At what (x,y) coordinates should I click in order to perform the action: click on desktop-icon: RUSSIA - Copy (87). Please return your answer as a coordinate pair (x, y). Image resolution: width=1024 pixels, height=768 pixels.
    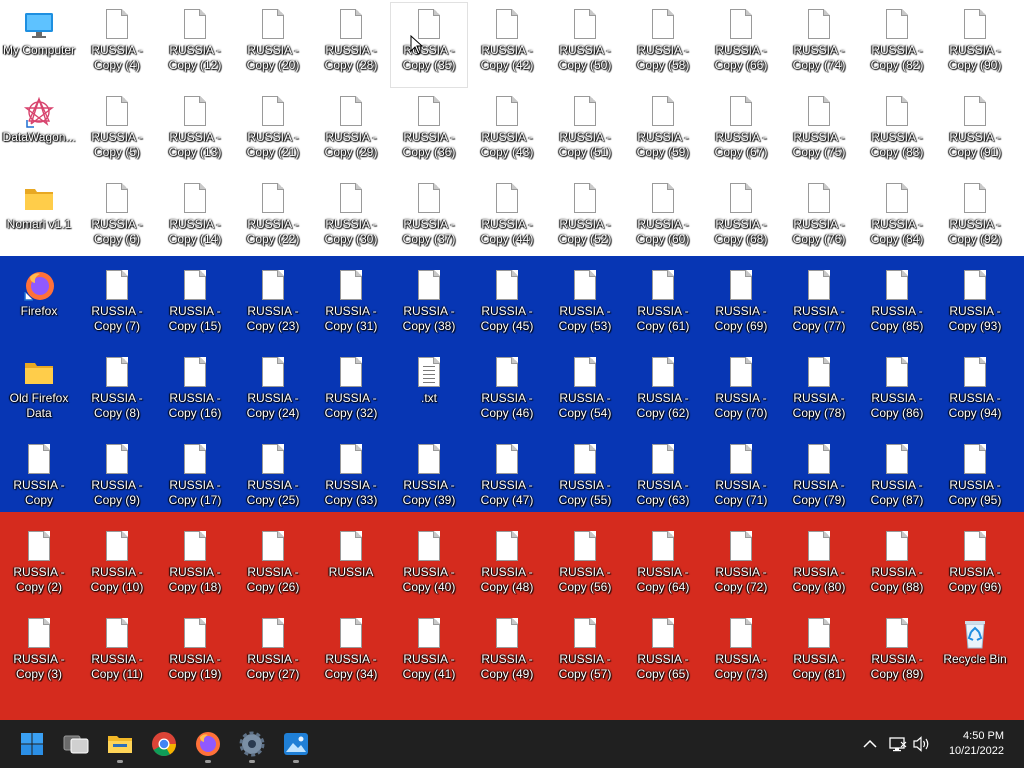
    Looking at the image, I should click on (897, 480).